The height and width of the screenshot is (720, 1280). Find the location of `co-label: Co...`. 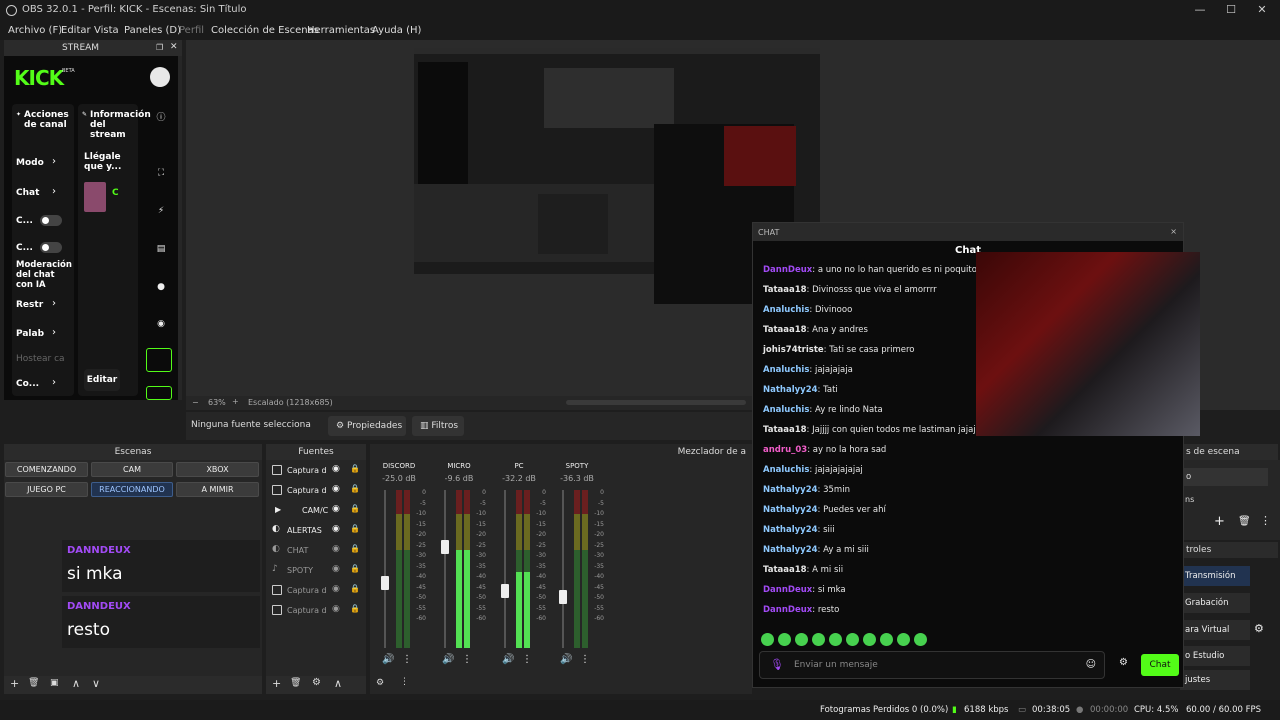

co-label: Co... is located at coordinates (27, 384).